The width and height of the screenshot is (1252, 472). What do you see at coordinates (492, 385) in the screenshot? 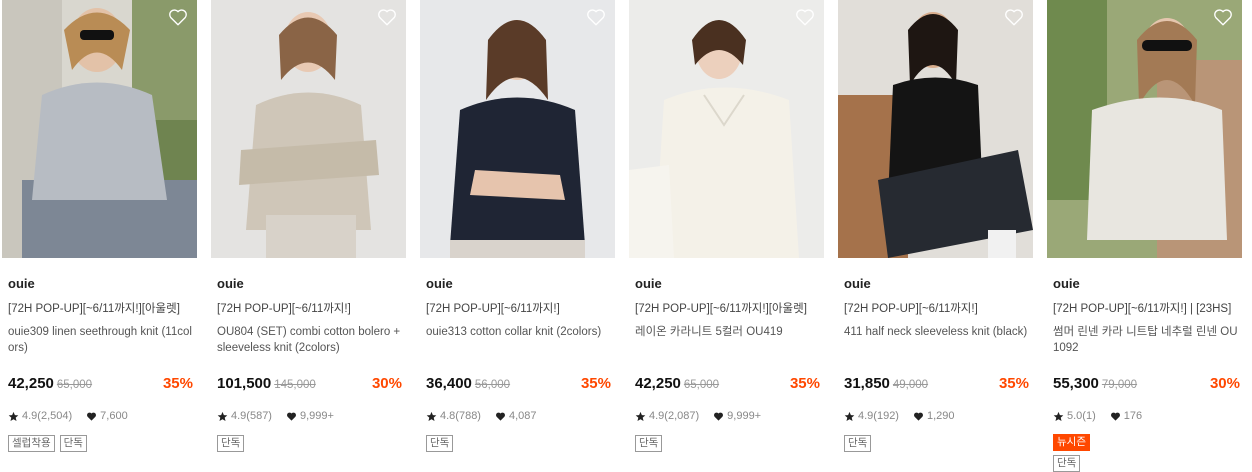
I see `original-price: 56,000` at bounding box center [492, 385].